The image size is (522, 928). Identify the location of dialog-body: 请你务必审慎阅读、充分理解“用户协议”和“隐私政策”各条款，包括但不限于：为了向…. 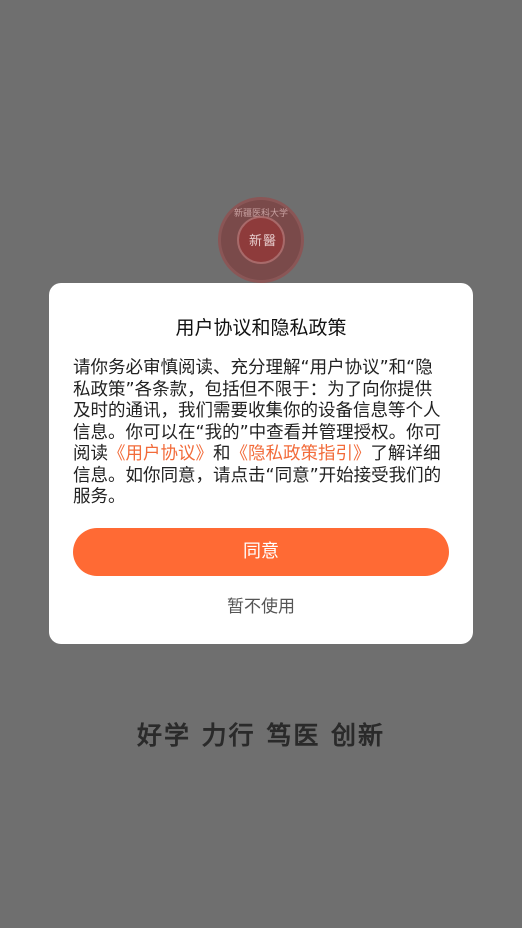
(261, 433).